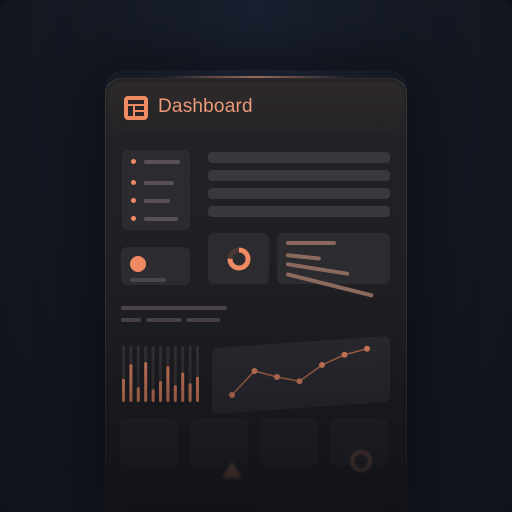 This screenshot has width=512, height=512. I want to click on donut-chart, so click(239, 259).